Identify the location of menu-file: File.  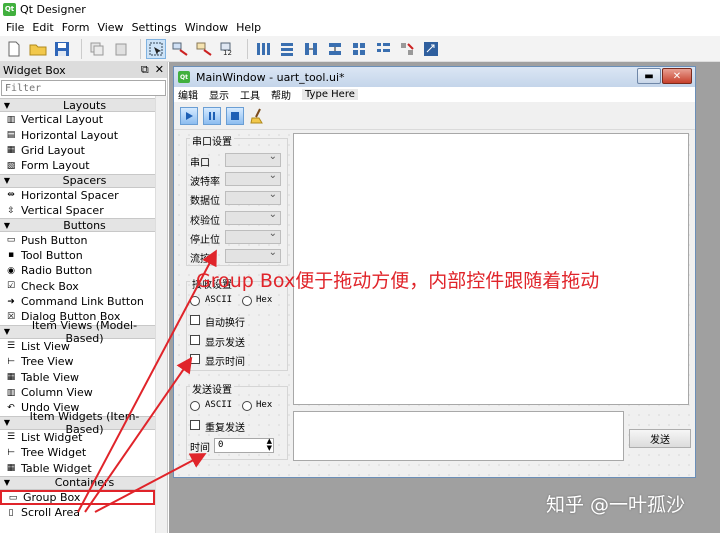
(15, 27).